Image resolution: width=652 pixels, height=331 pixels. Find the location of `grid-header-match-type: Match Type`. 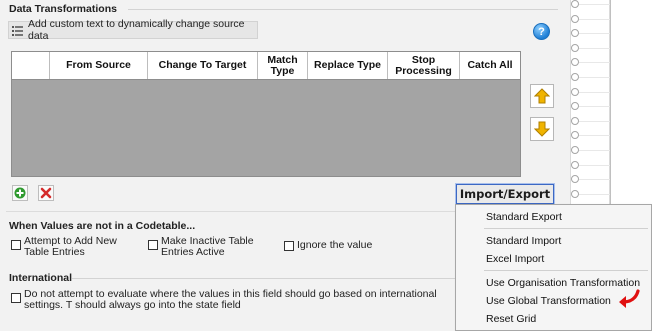

grid-header-match-type: Match Type is located at coordinates (283, 65).